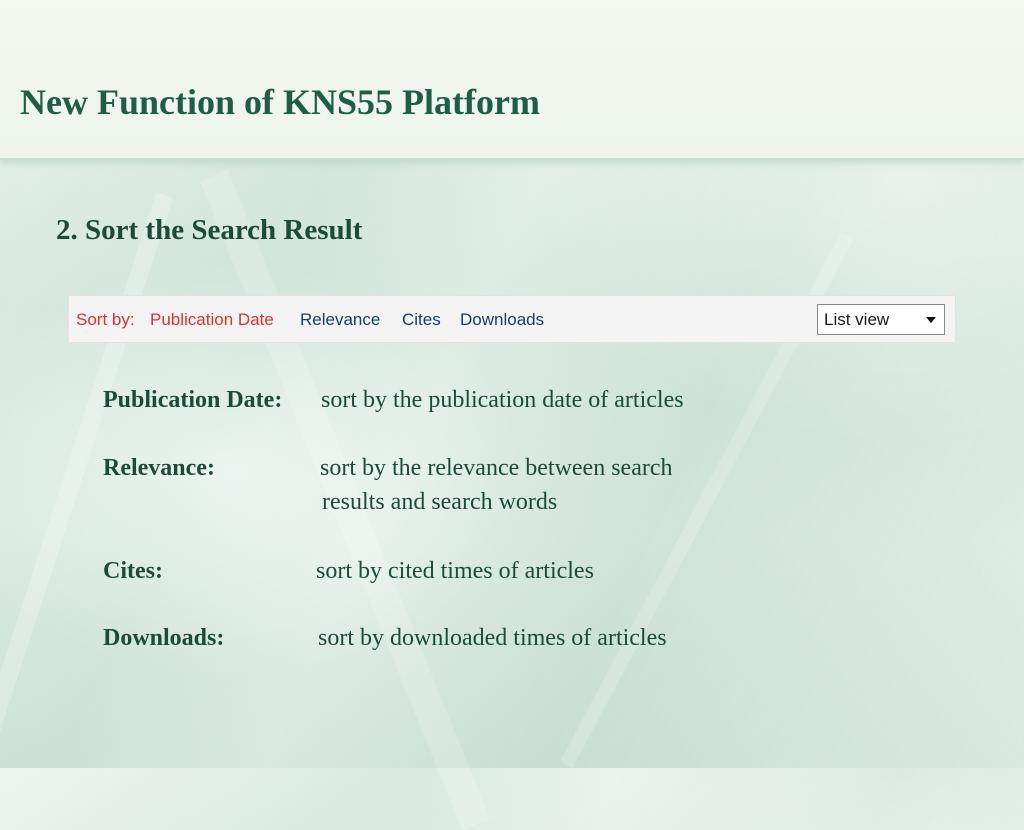 The image size is (1024, 830). Describe the element at coordinates (164, 638) in the screenshot. I see `definition-term-downloads: Downloads:` at that location.